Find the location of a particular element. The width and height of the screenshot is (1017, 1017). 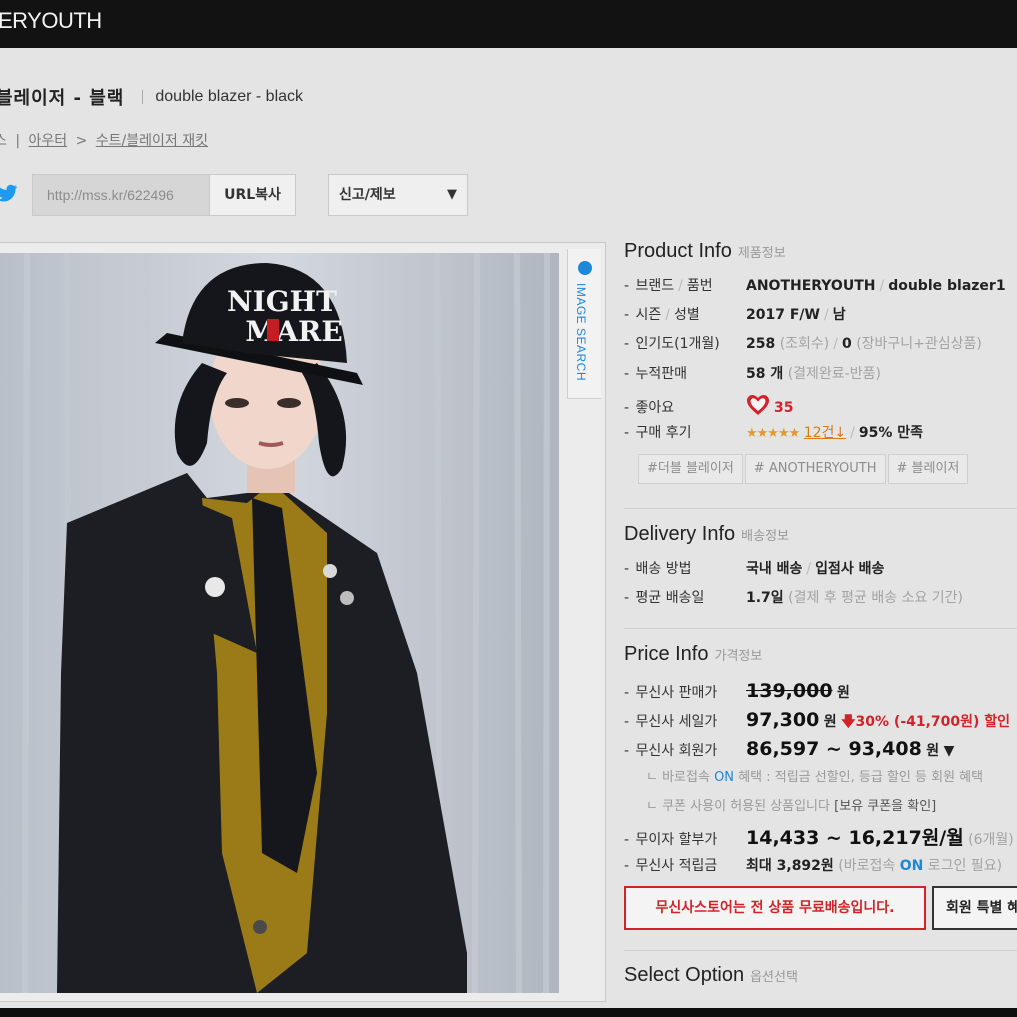

copy-url-button: URL복사 is located at coordinates (252, 195).